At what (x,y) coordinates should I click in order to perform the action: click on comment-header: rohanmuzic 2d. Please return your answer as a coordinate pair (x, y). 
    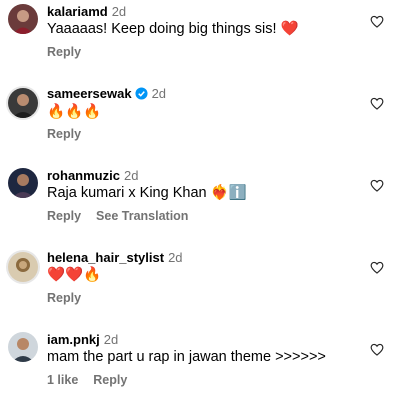
    Looking at the image, I should click on (92, 176).